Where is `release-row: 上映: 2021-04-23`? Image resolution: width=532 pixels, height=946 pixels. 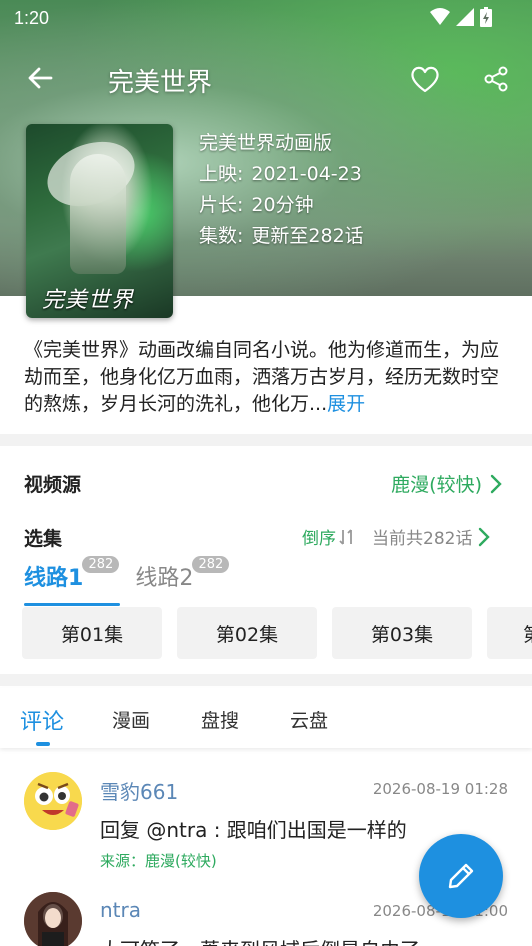
release-row: 上映: 2021-04-23 is located at coordinates (280, 174).